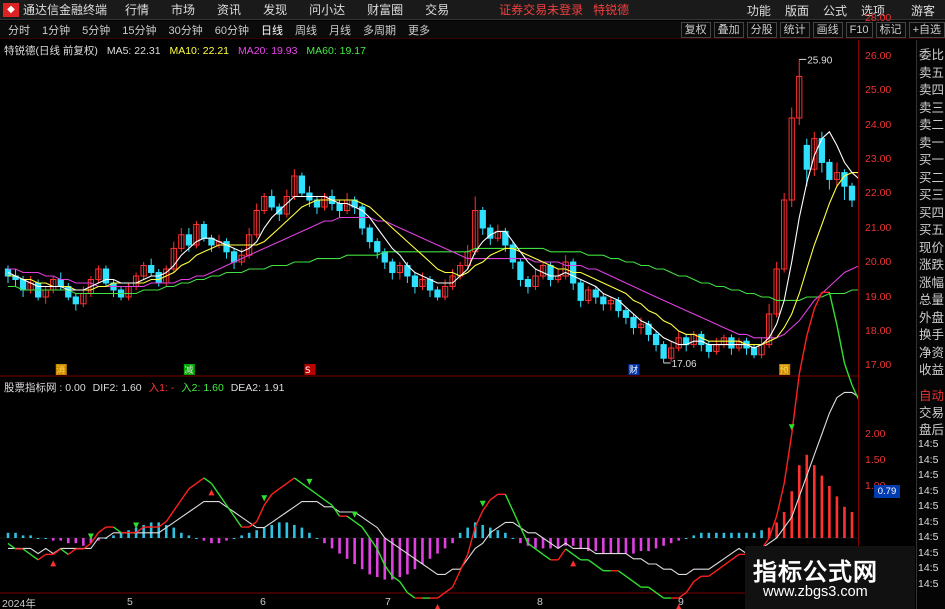  Describe the element at coordinates (819, 60) in the screenshot. I see `high-price-label: 25.90` at that location.